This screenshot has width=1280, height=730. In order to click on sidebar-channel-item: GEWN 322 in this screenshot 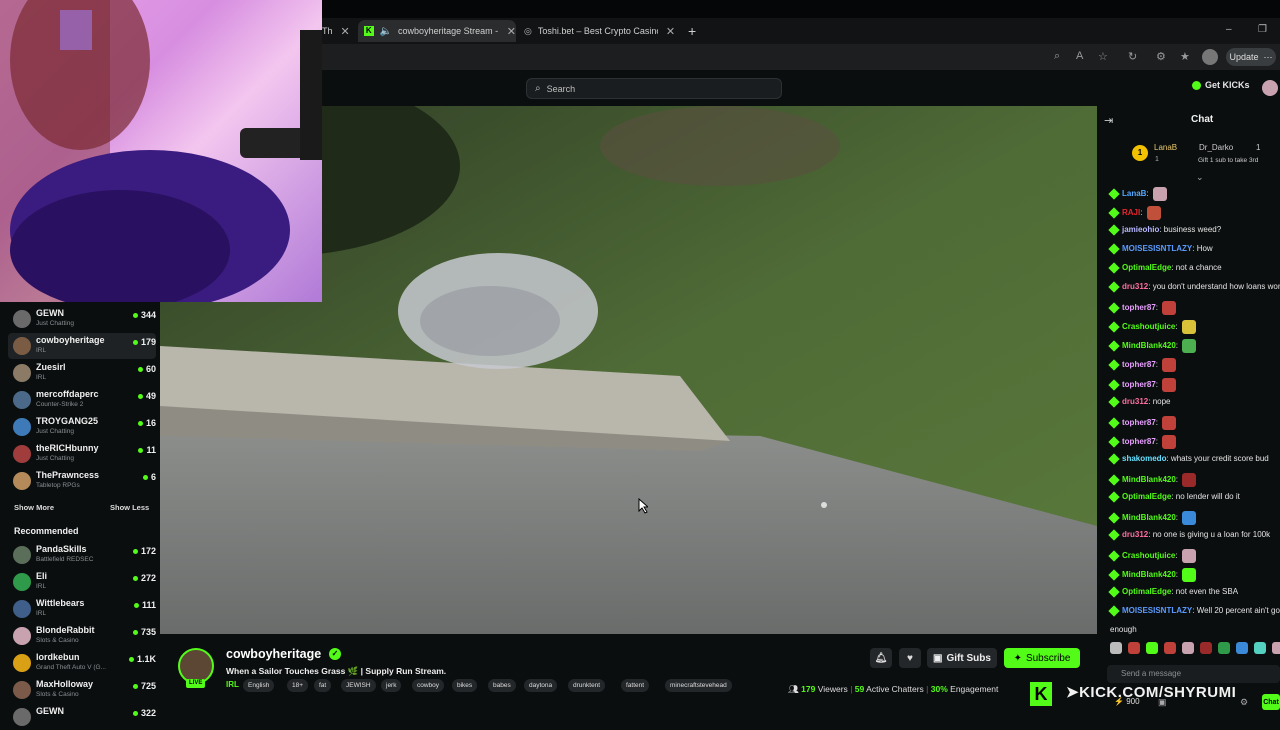, I will do `click(82, 717)`.